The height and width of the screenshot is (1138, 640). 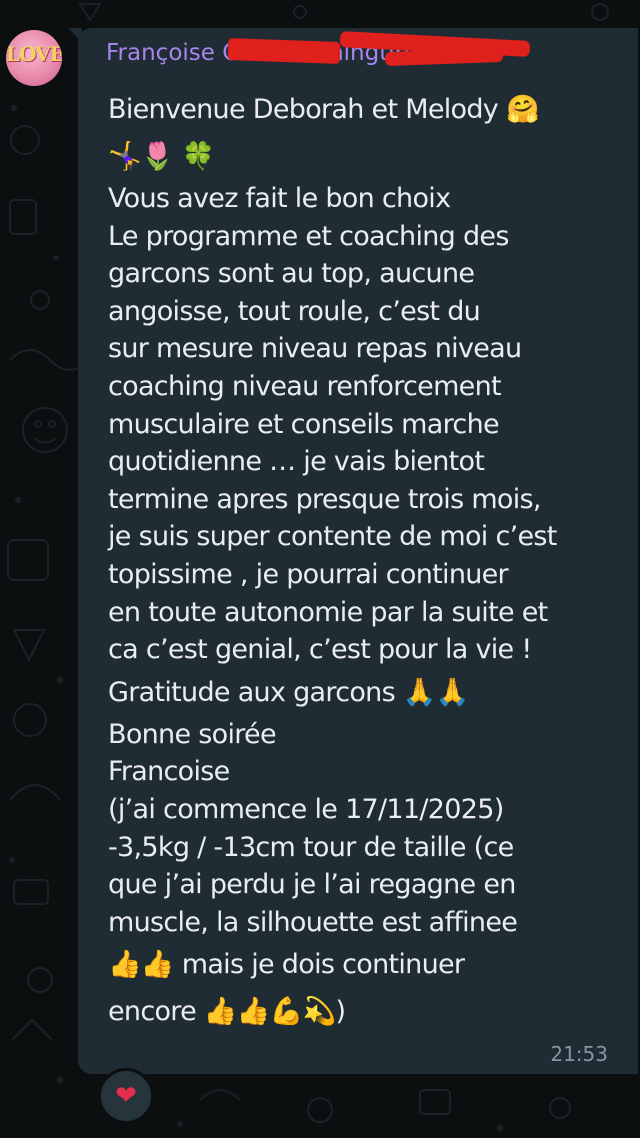 I want to click on message-line: 👍👍 mais je dois continuer, so click(x=286, y=965).